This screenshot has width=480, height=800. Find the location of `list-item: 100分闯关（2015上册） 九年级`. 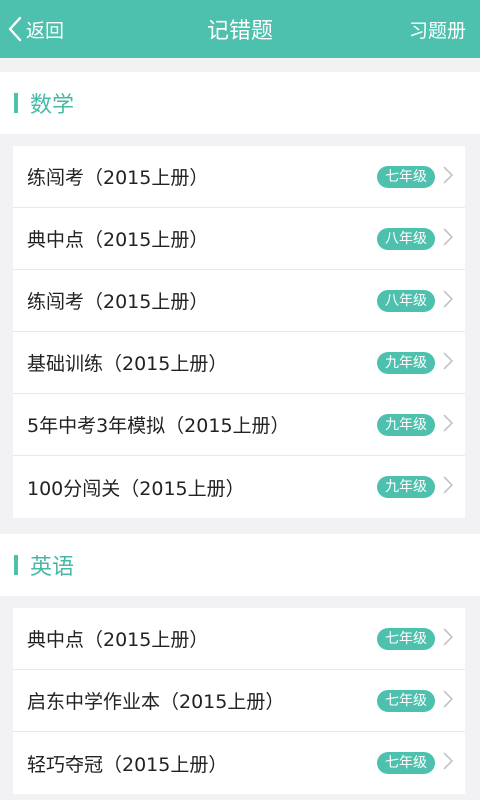

list-item: 100分闯关（2015上册） 九年级 is located at coordinates (239, 487).